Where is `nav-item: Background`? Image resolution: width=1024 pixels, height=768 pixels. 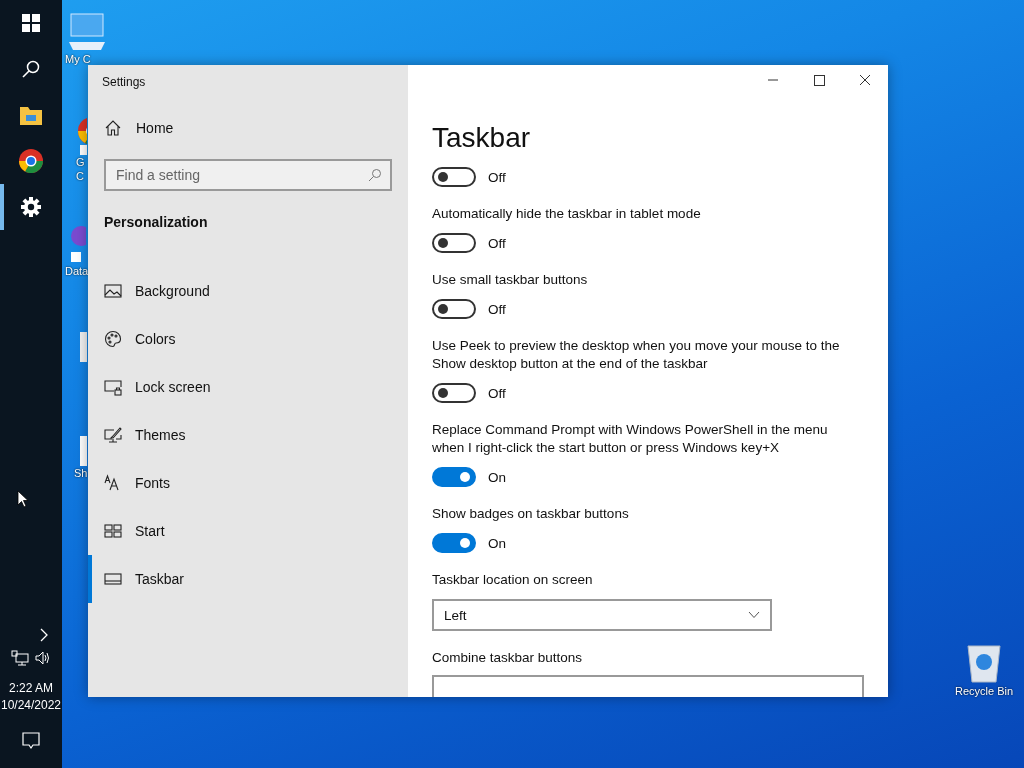
nav-item: Background is located at coordinates (240, 291).